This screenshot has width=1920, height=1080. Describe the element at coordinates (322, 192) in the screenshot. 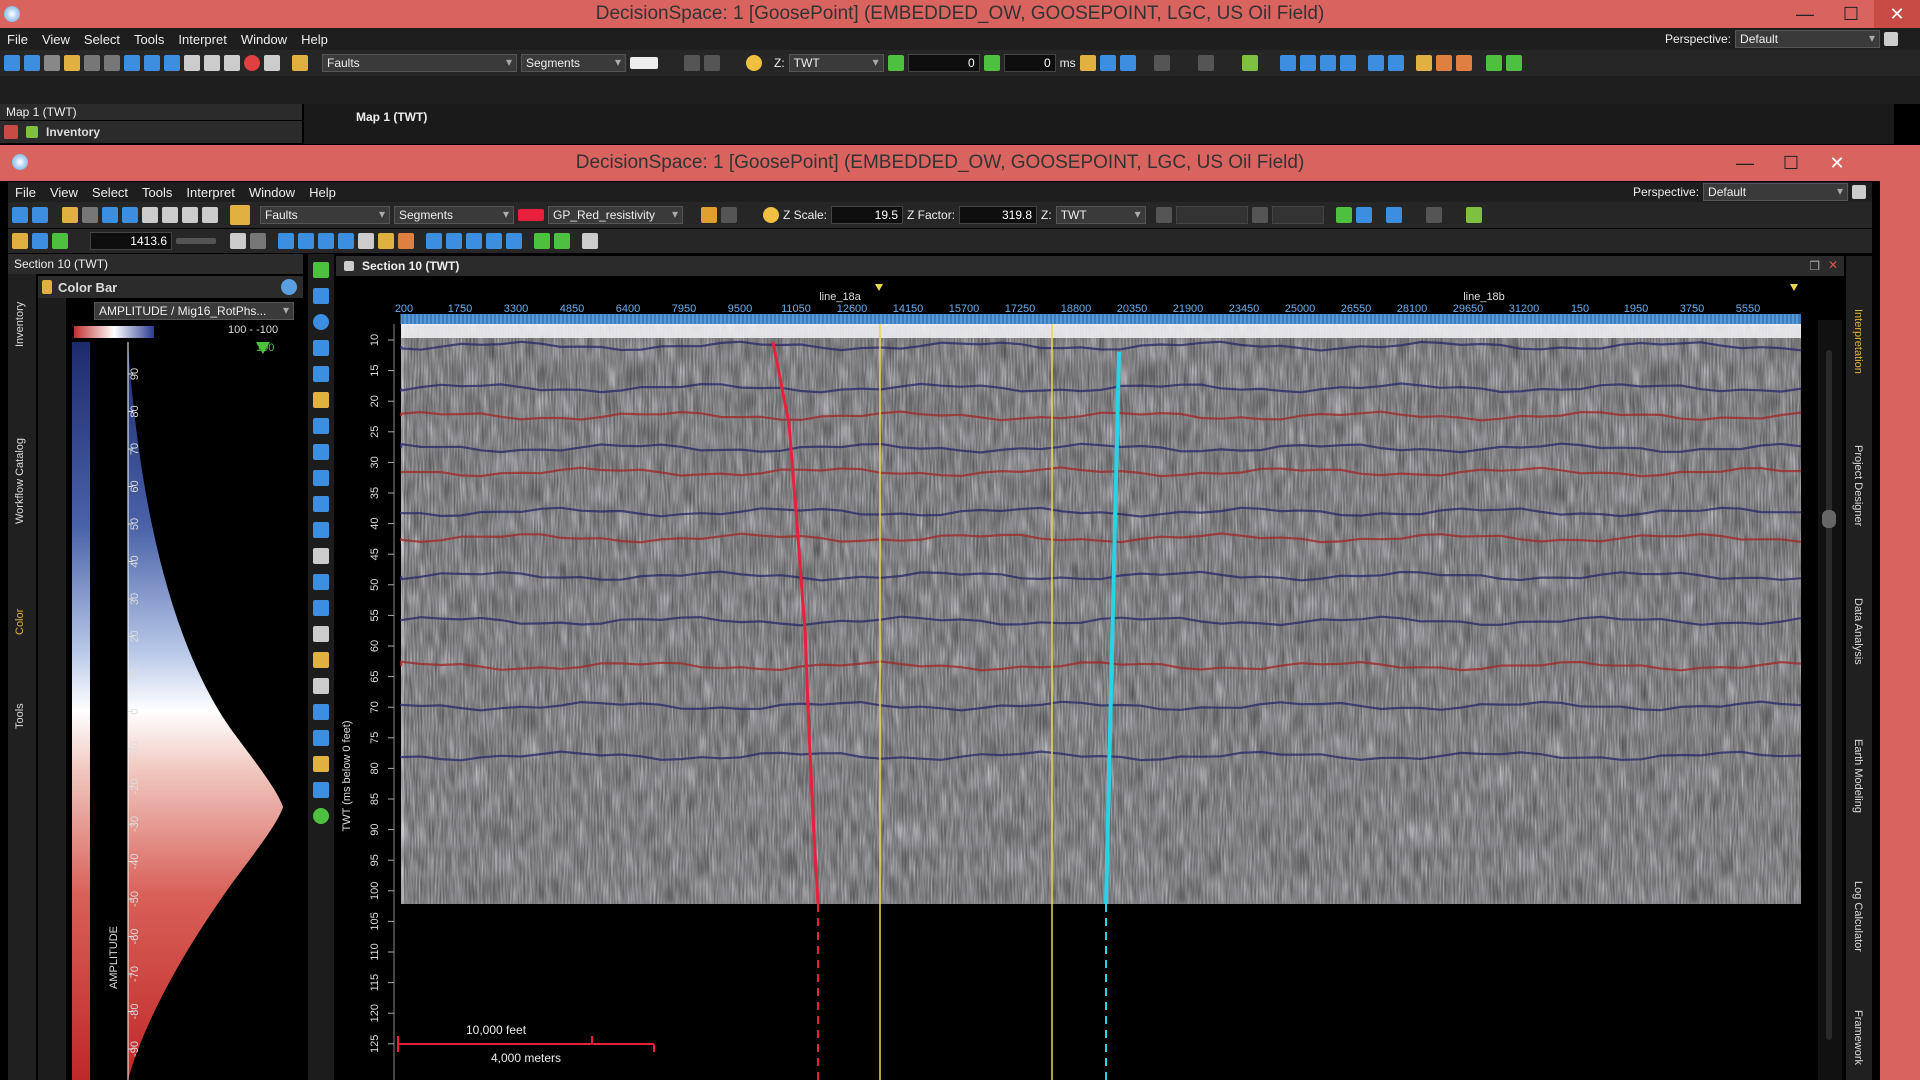

I see `menu-help: Help` at that location.